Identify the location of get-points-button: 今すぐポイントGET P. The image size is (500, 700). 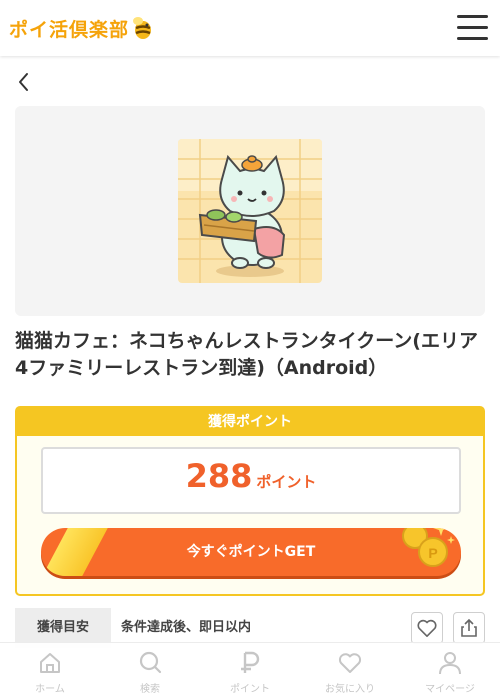
(251, 552).